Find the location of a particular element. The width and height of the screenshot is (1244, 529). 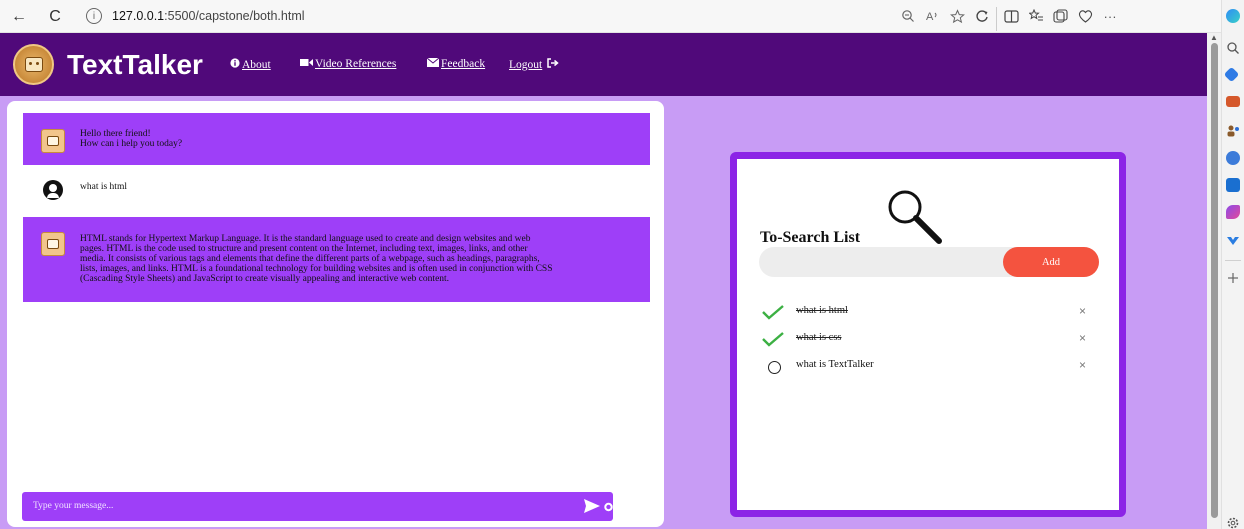

favorites-list-icon is located at coordinates (1036, 16).